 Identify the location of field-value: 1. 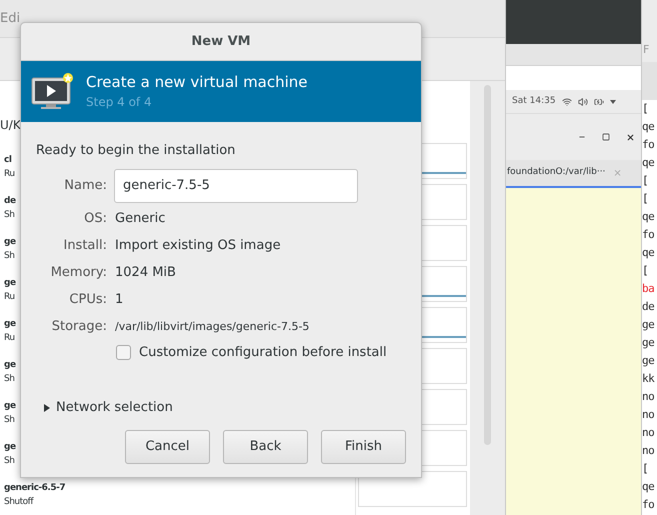
(119, 300).